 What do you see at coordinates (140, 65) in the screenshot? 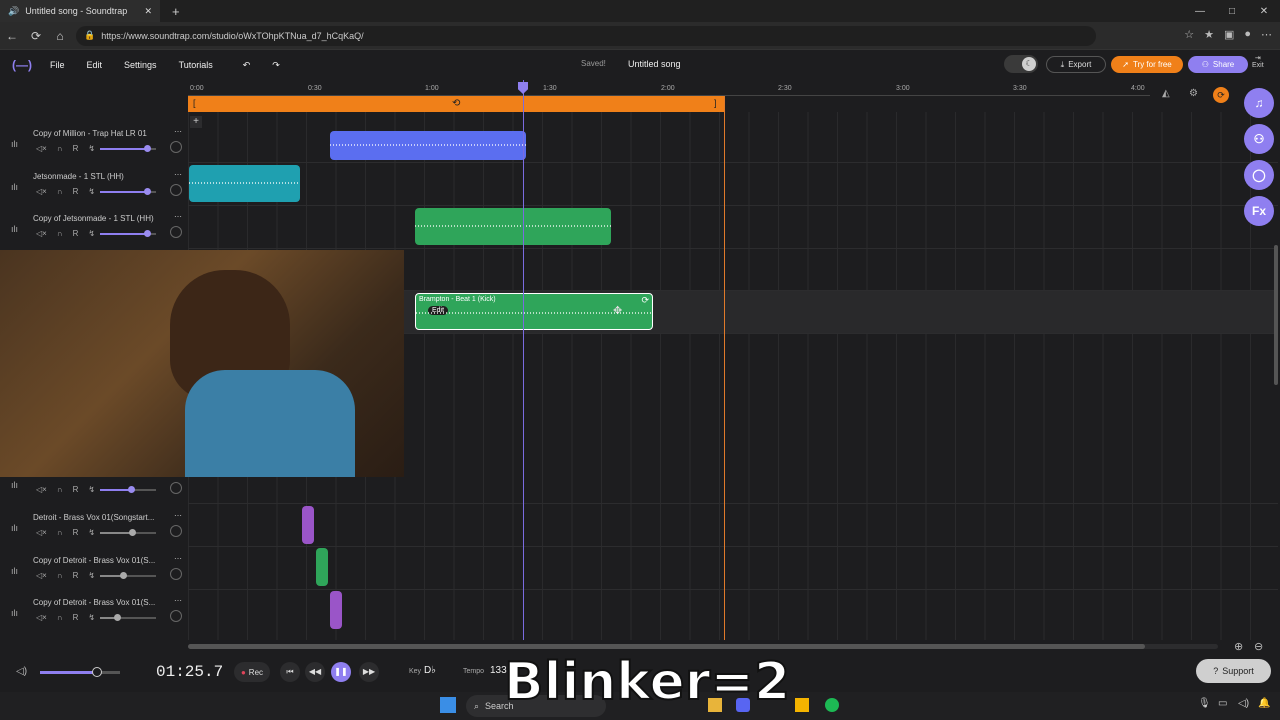
I see `menu-settings: Settings` at bounding box center [140, 65].